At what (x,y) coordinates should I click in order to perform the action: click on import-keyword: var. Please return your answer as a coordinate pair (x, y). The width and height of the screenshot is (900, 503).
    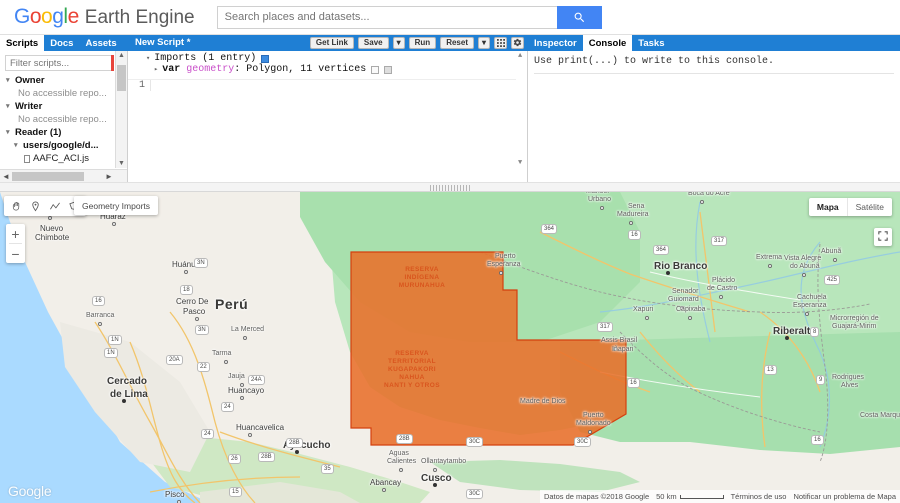
    Looking at the image, I should click on (171, 69).